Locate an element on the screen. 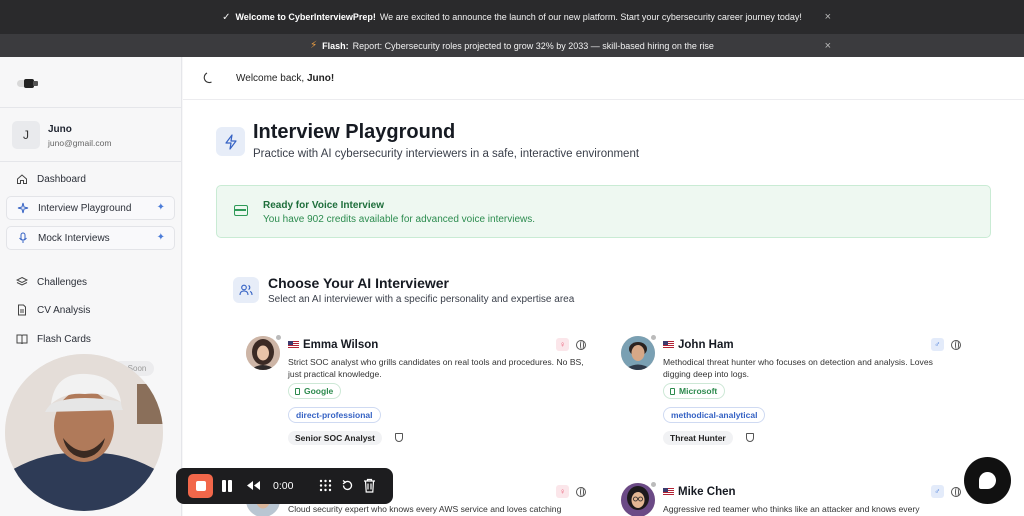 The width and height of the screenshot is (1024, 516). section-title: Choose Your AI Interviewer is located at coordinates (359, 283).